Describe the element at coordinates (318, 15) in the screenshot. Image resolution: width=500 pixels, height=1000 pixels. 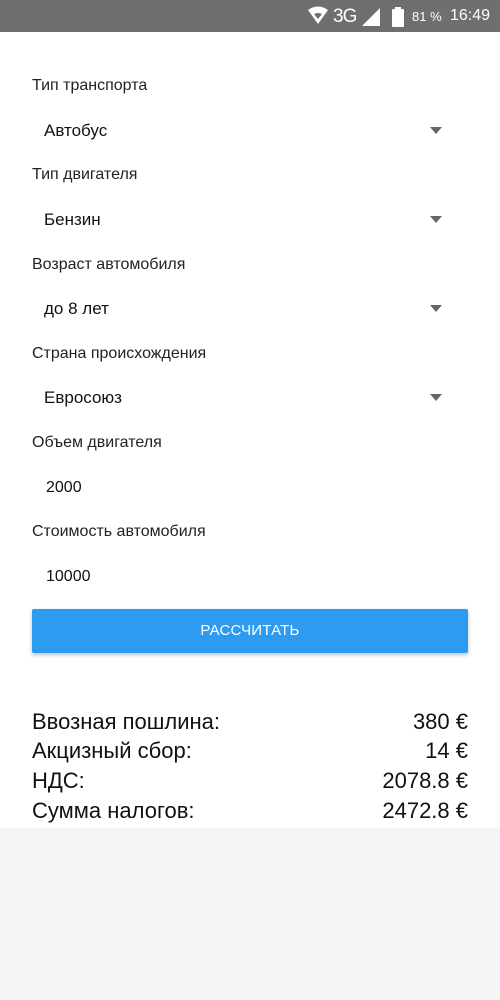
I see `wifi-icon` at that location.